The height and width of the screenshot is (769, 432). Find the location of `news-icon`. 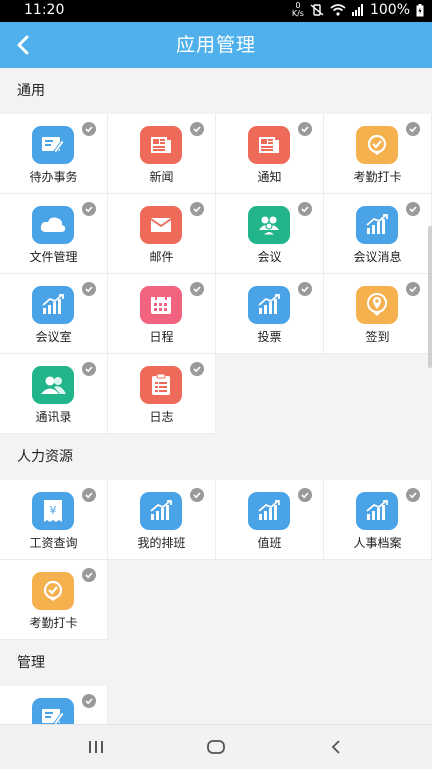

news-icon is located at coordinates (161, 145).